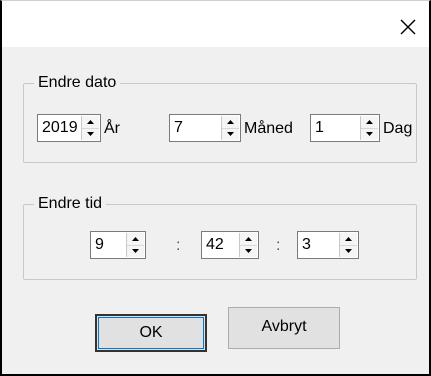 The width and height of the screenshot is (431, 376). I want to click on minute-spin-buttons, so click(248, 245).